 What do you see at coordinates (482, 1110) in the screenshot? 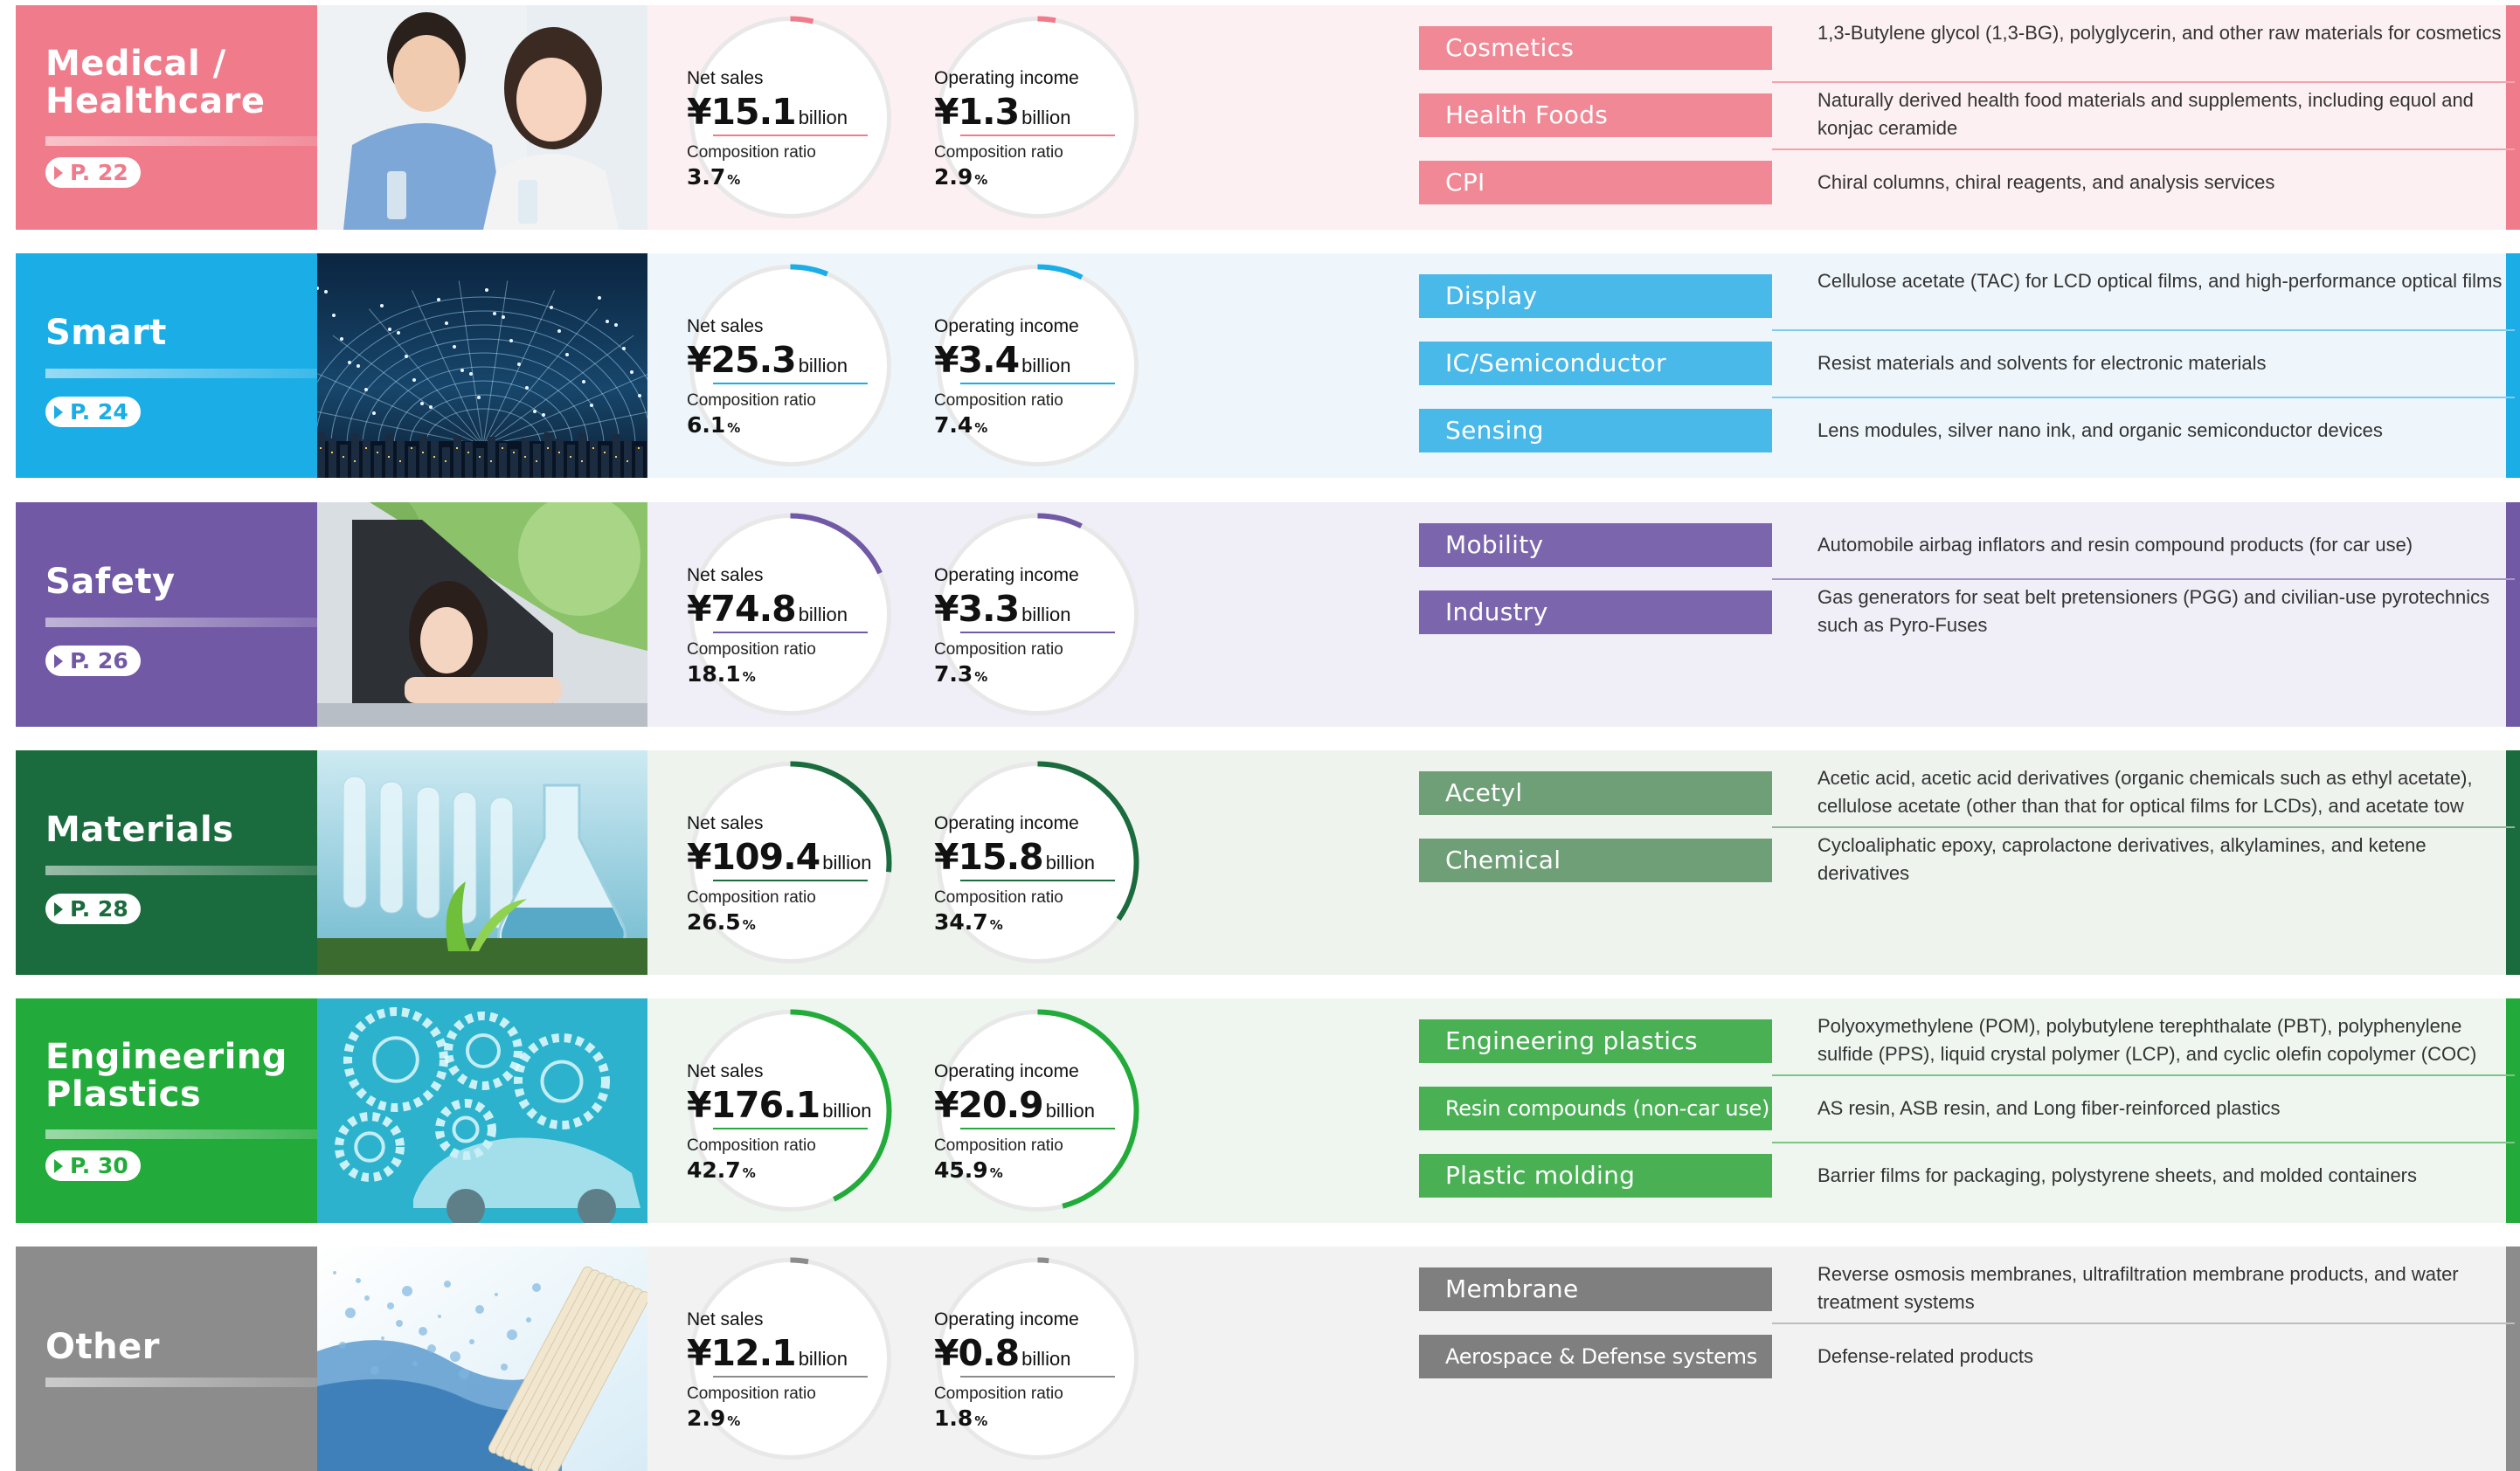
I see `gears-car-icon` at bounding box center [482, 1110].